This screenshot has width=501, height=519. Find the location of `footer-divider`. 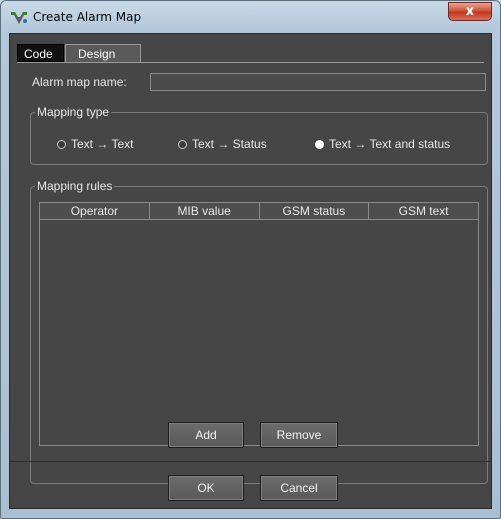

footer-divider is located at coordinates (250, 461).